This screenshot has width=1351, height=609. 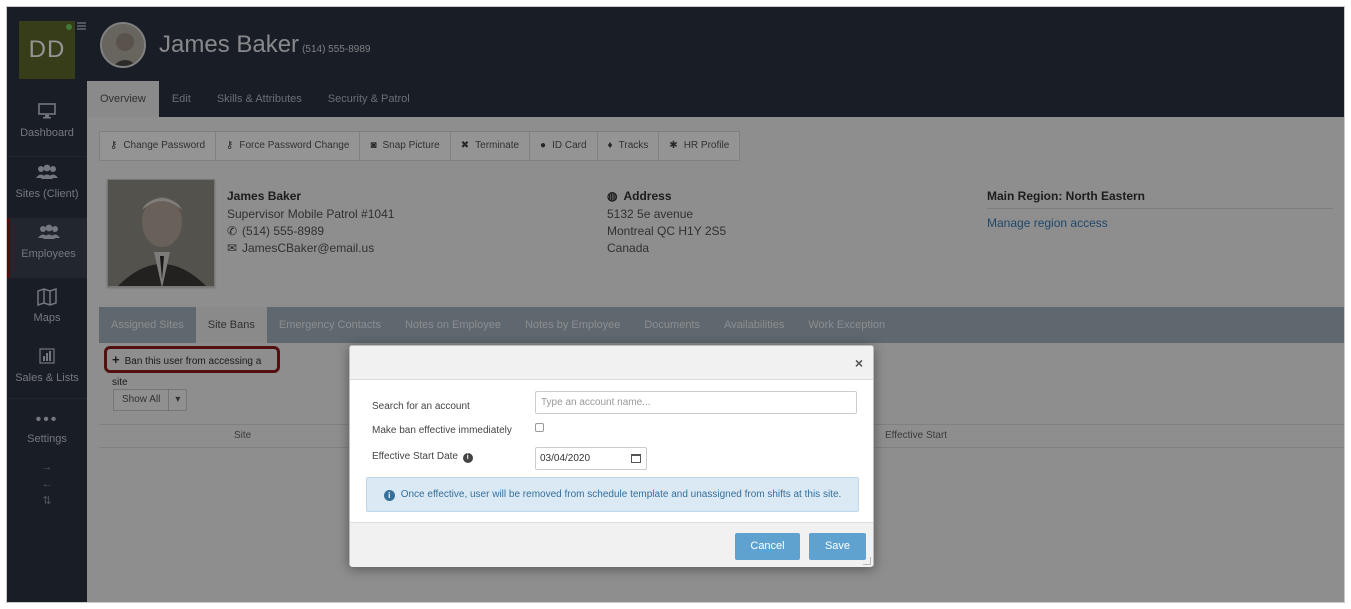 I want to click on calendar-icon, so click(x=636, y=458).